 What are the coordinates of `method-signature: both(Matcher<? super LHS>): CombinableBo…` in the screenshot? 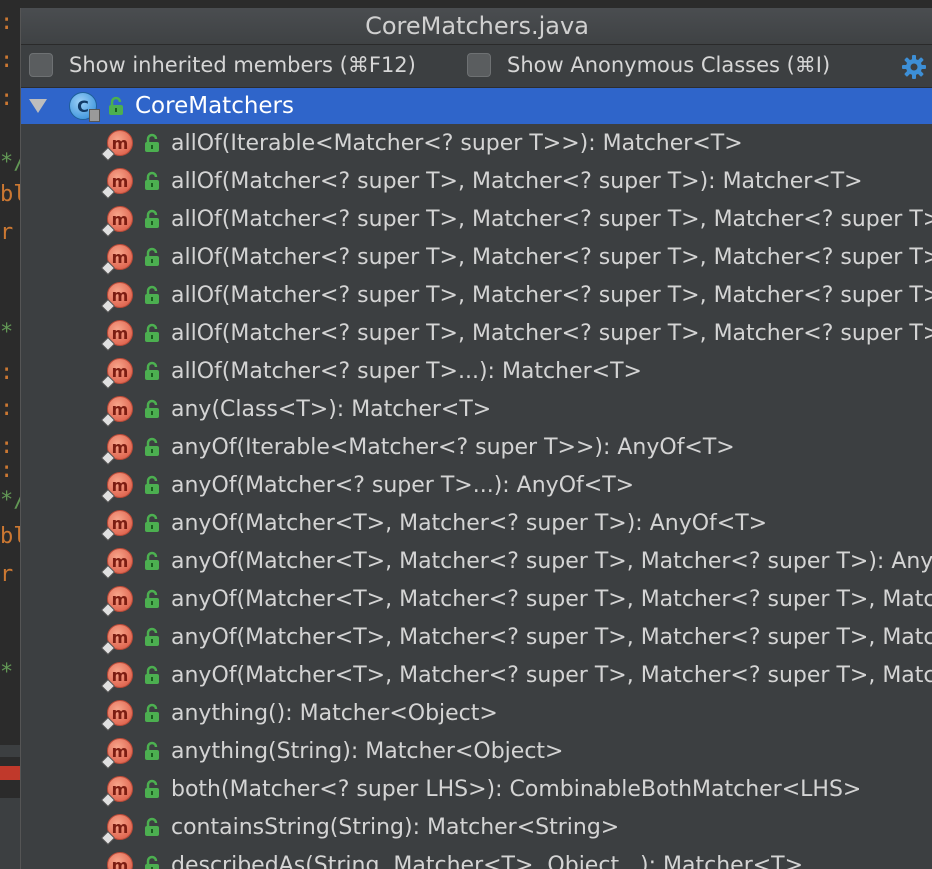 It's located at (516, 789).